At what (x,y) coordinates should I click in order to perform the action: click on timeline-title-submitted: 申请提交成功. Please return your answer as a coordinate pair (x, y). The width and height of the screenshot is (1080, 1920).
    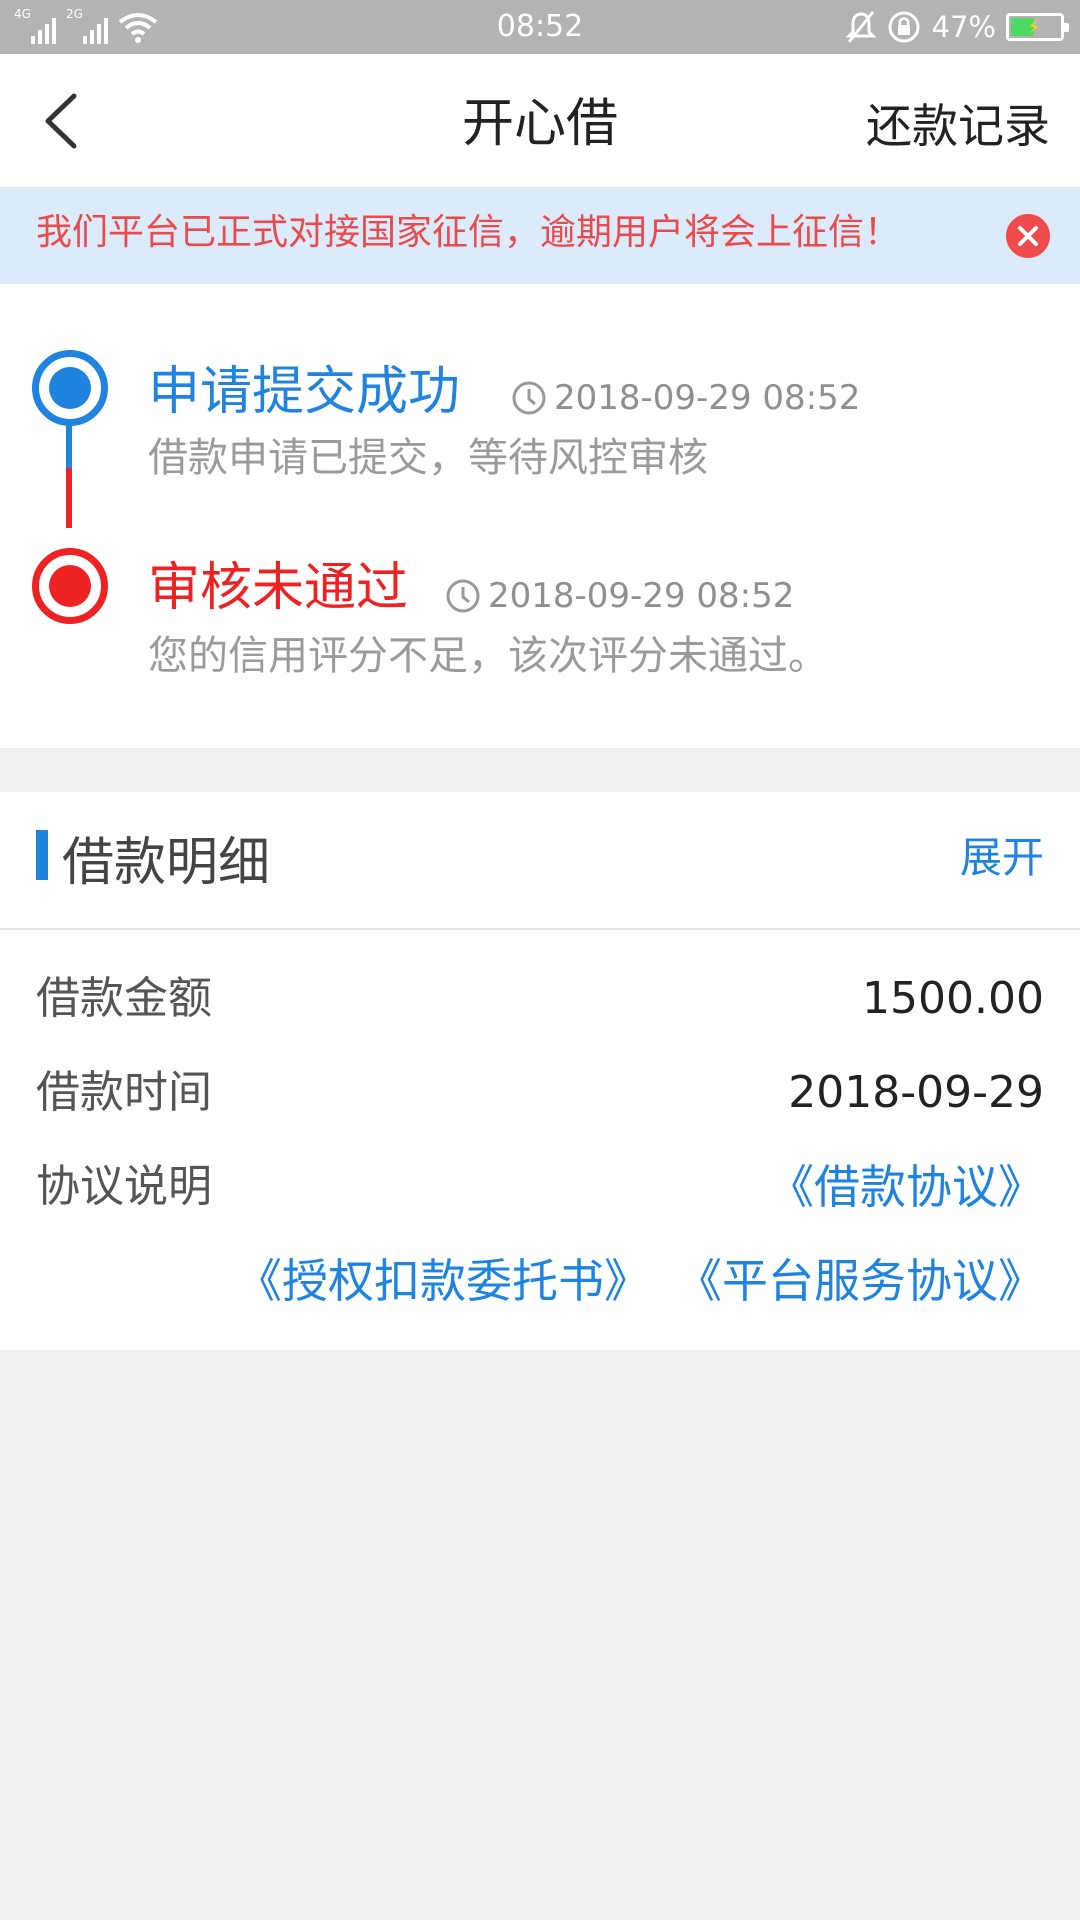
    Looking at the image, I should click on (304, 392).